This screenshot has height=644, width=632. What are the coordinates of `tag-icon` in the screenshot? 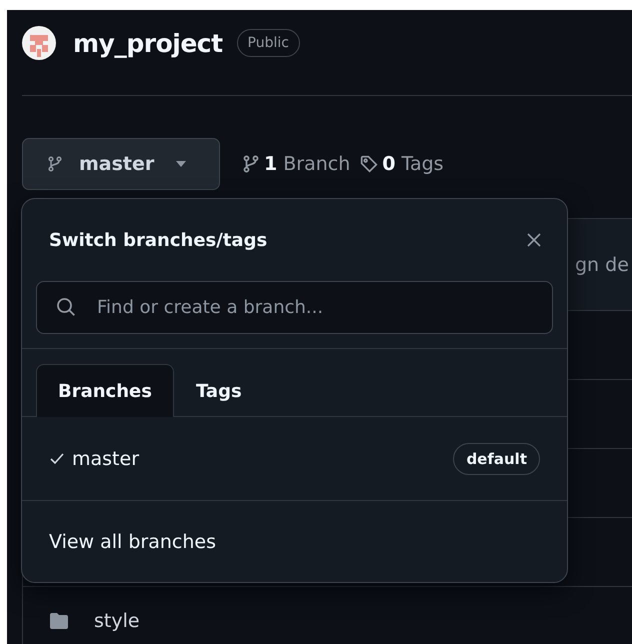 It's located at (369, 164).